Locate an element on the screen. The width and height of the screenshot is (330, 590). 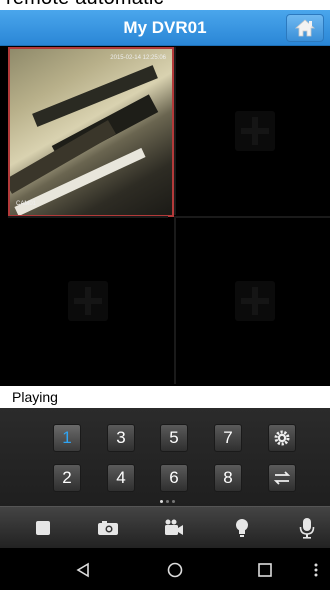
snapshot-button is located at coordinates (108, 528).